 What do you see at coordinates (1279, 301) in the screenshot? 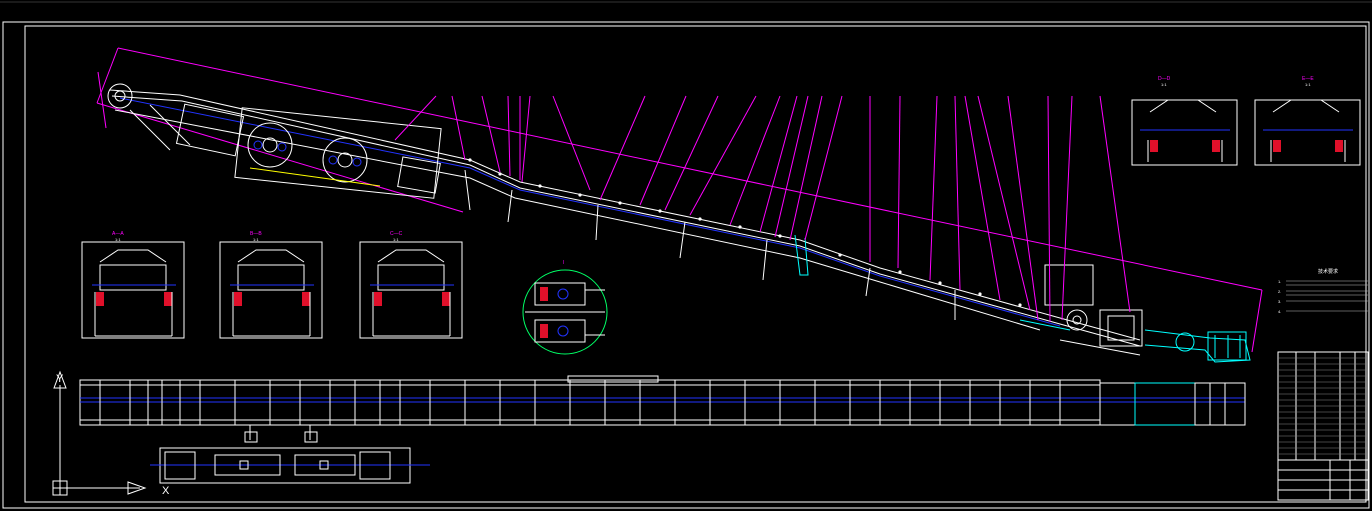
I see `note-line-3: 3.` at bounding box center [1279, 301].